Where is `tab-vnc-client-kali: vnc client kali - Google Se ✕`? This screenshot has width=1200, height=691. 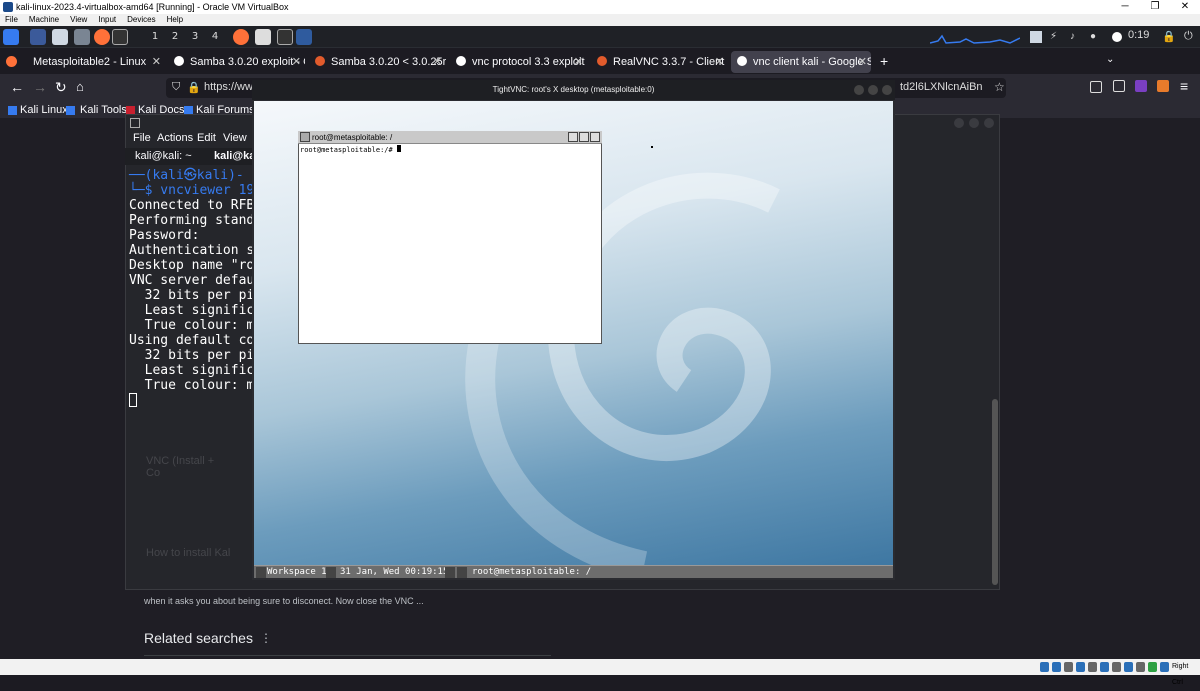 tab-vnc-client-kali: vnc client kali - Google Se ✕ is located at coordinates (801, 62).